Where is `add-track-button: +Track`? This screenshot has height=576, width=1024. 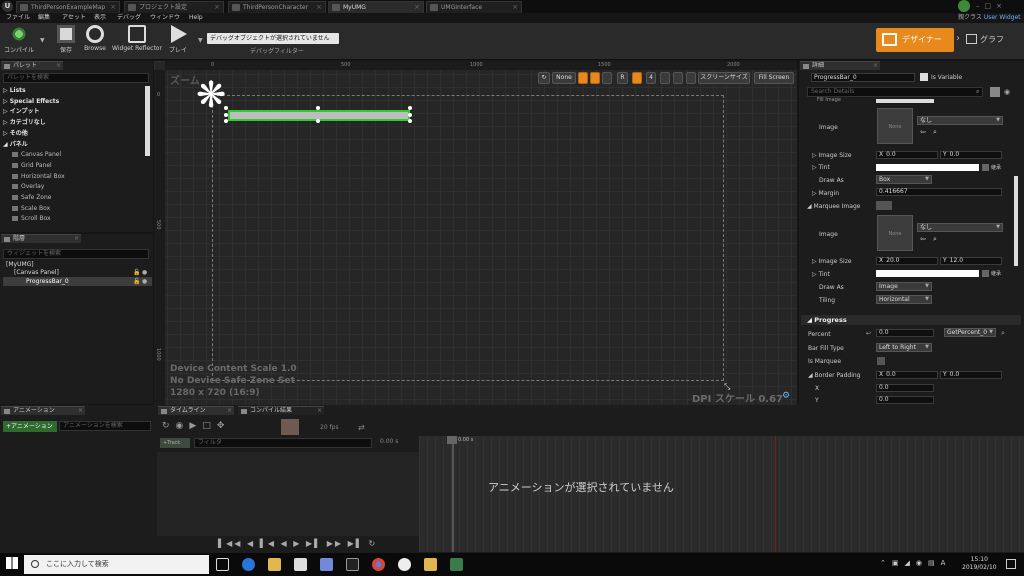 add-track-button: +Track is located at coordinates (175, 443).